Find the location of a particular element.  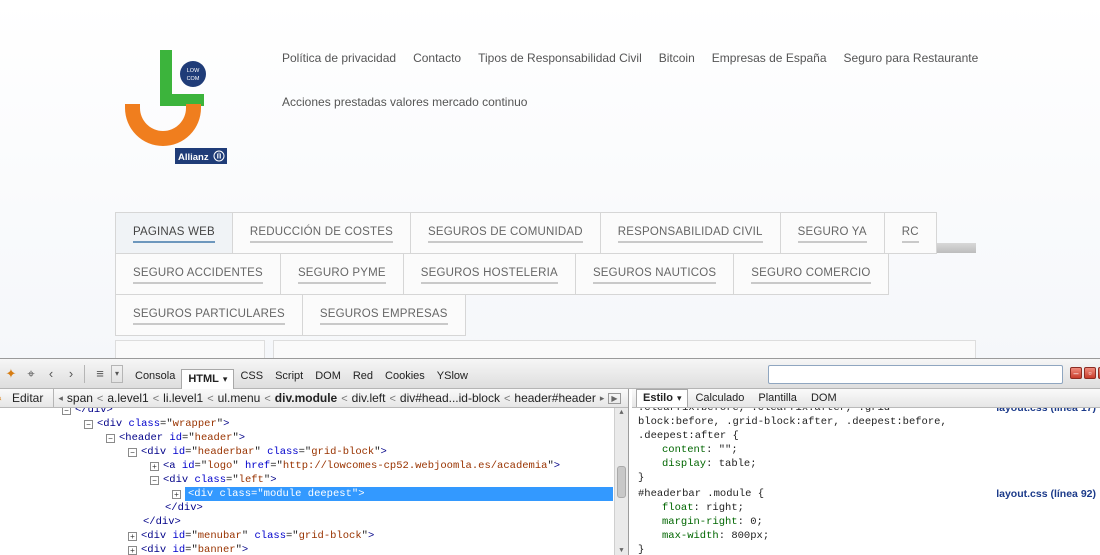

tree-attr-name: class is located at coordinates (270, 536).